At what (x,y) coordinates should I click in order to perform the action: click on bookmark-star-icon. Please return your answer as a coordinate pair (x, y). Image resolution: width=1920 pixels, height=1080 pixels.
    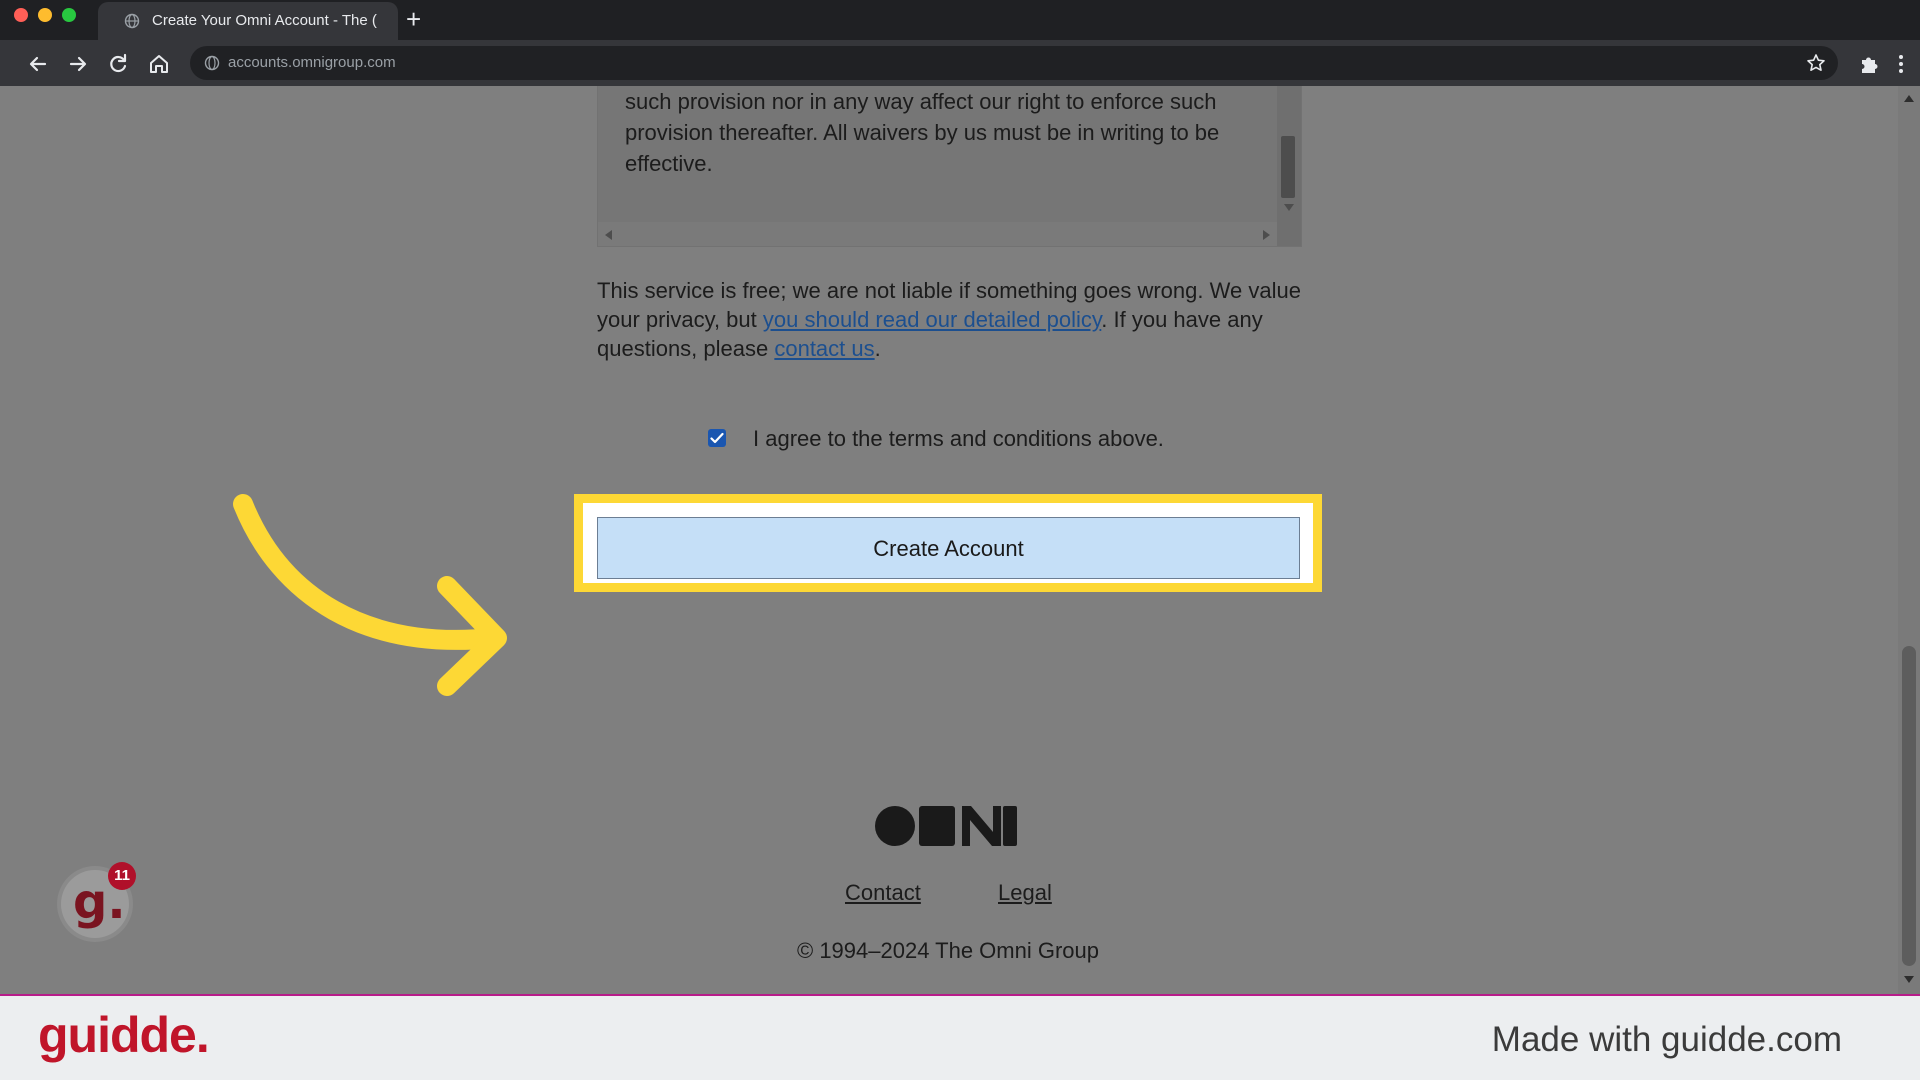
    Looking at the image, I should click on (1816, 63).